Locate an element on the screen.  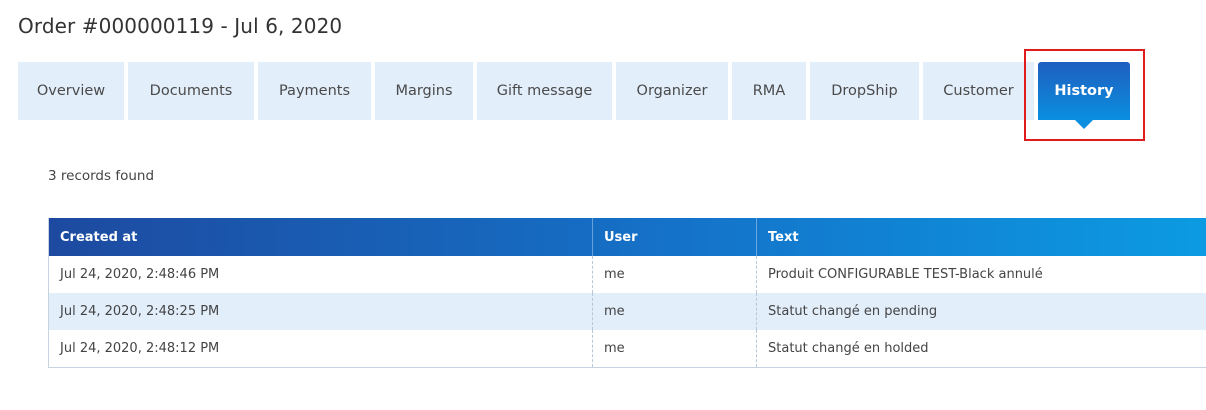
page-title: Order #000000119 - Jul 6, 2020 is located at coordinates (180, 26).